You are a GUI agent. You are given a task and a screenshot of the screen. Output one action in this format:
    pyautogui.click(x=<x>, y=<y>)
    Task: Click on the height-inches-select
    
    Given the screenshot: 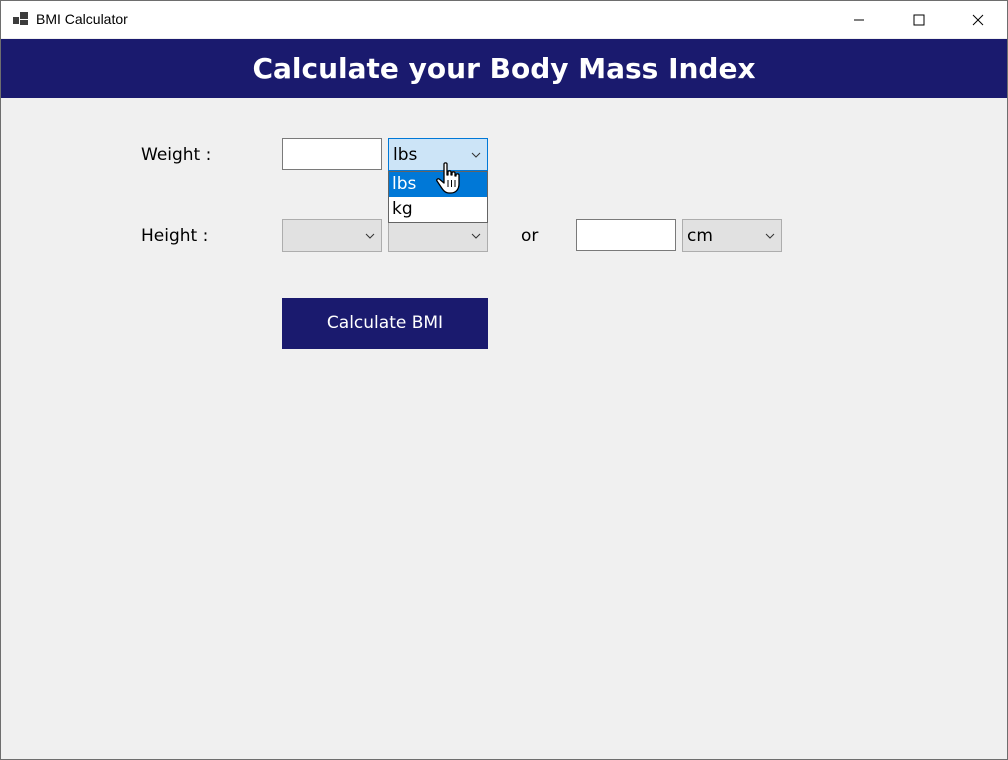 What is the action you would take?
    pyautogui.click(x=438, y=235)
    